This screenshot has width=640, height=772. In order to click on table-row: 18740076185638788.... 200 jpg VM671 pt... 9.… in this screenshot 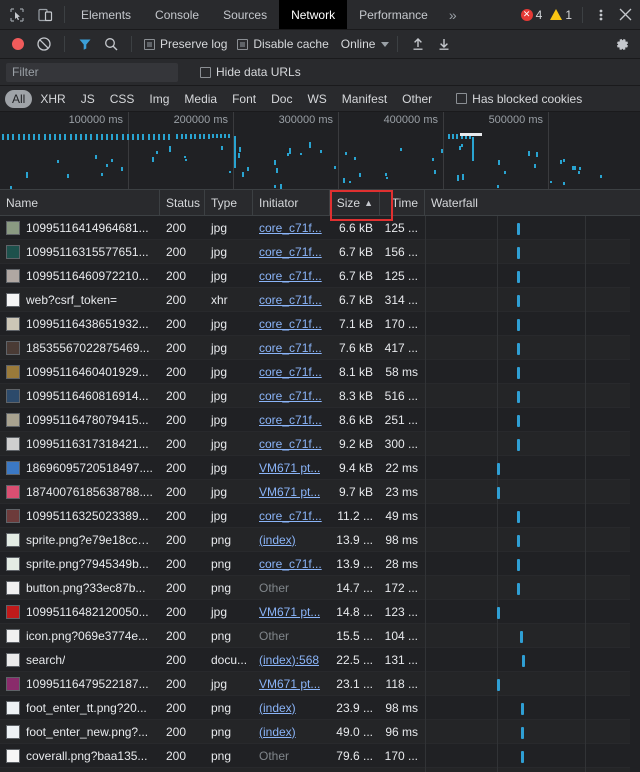, I will do `click(320, 491)`.